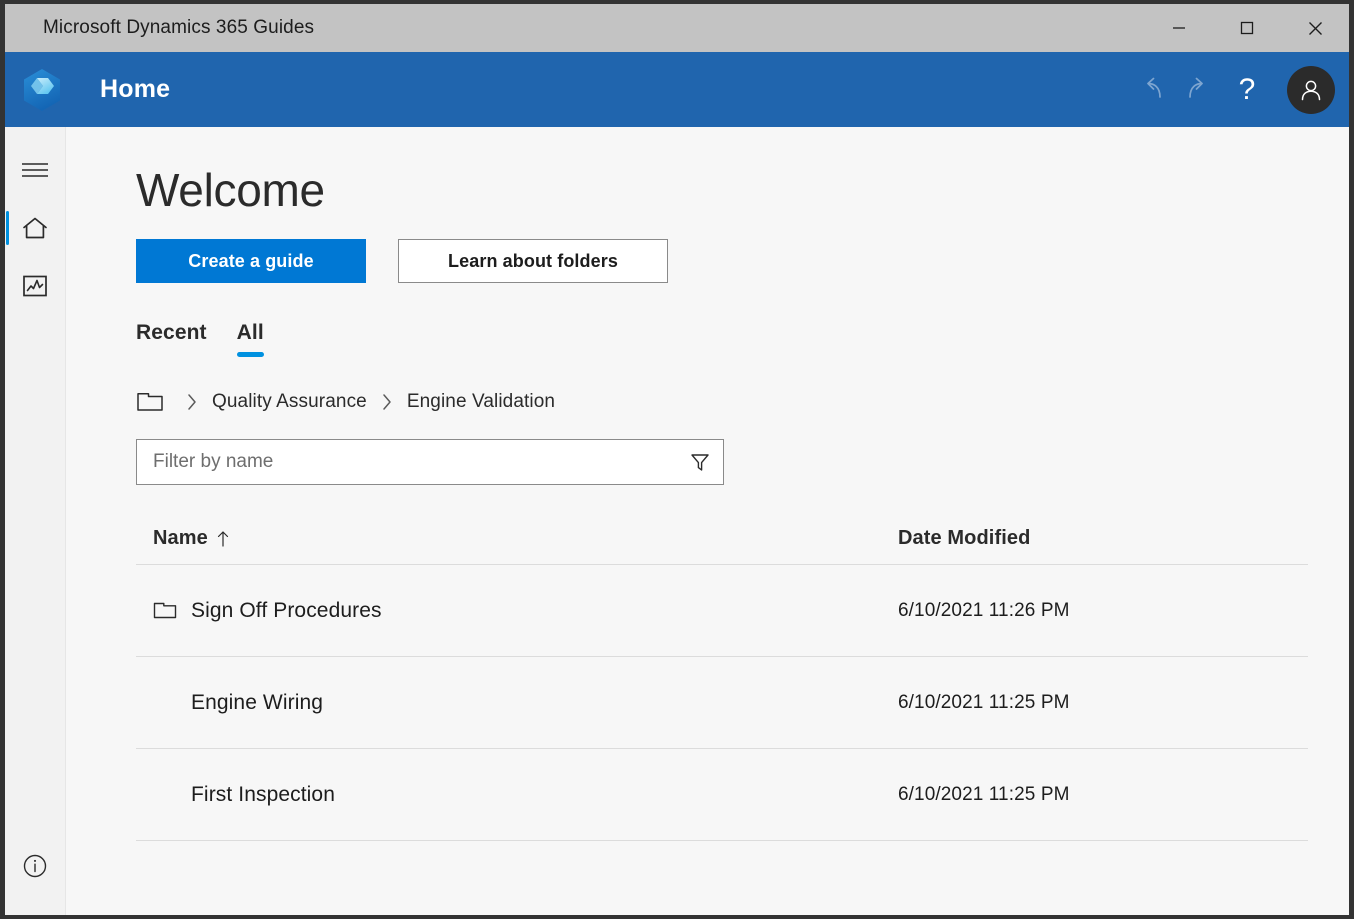 Image resolution: width=1354 pixels, height=919 pixels. What do you see at coordinates (481, 402) in the screenshot?
I see `breadcrumb-item-engine-validation: Engine Validation` at bounding box center [481, 402].